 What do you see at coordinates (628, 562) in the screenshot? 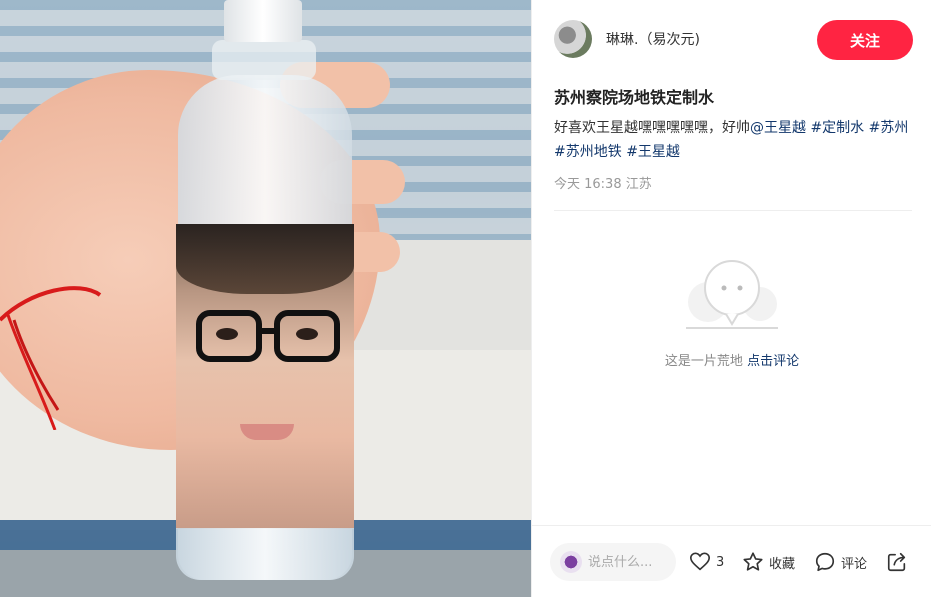
I see `comment-input` at bounding box center [628, 562].